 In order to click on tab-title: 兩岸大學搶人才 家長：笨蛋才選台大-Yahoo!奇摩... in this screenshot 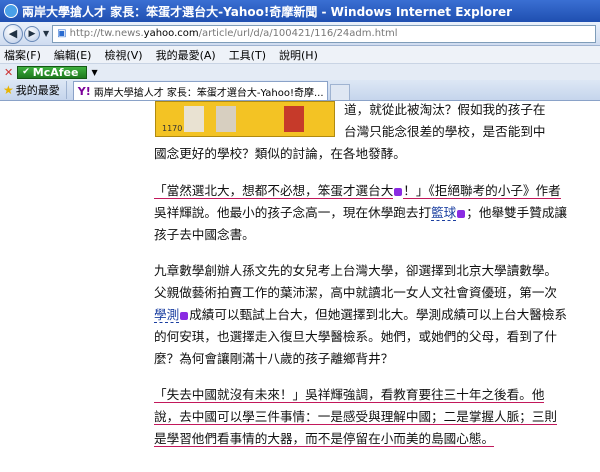, I will do `click(208, 93)`.